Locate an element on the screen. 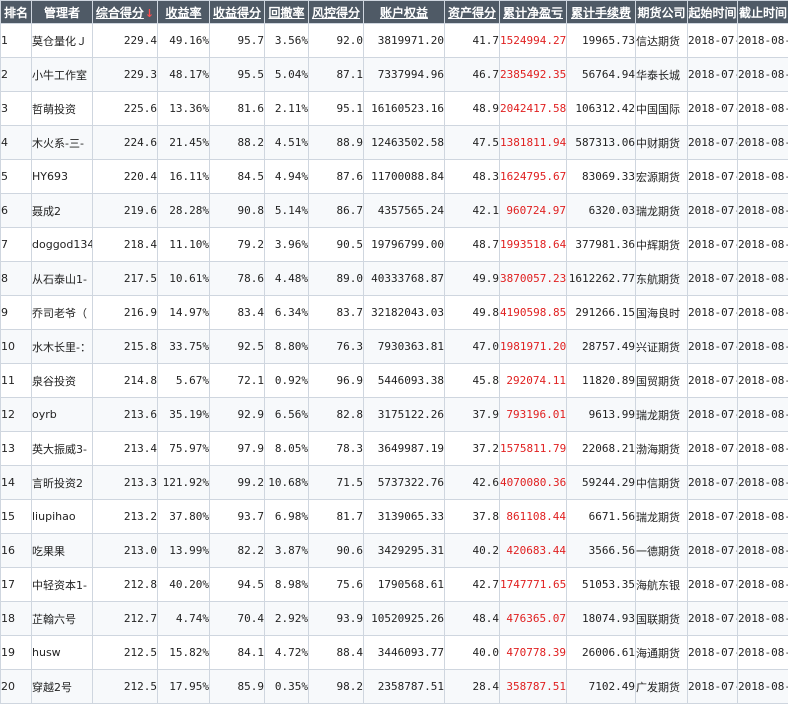 This screenshot has height=721, width=788. cell-broker: 宏源期货 is located at coordinates (661, 176).